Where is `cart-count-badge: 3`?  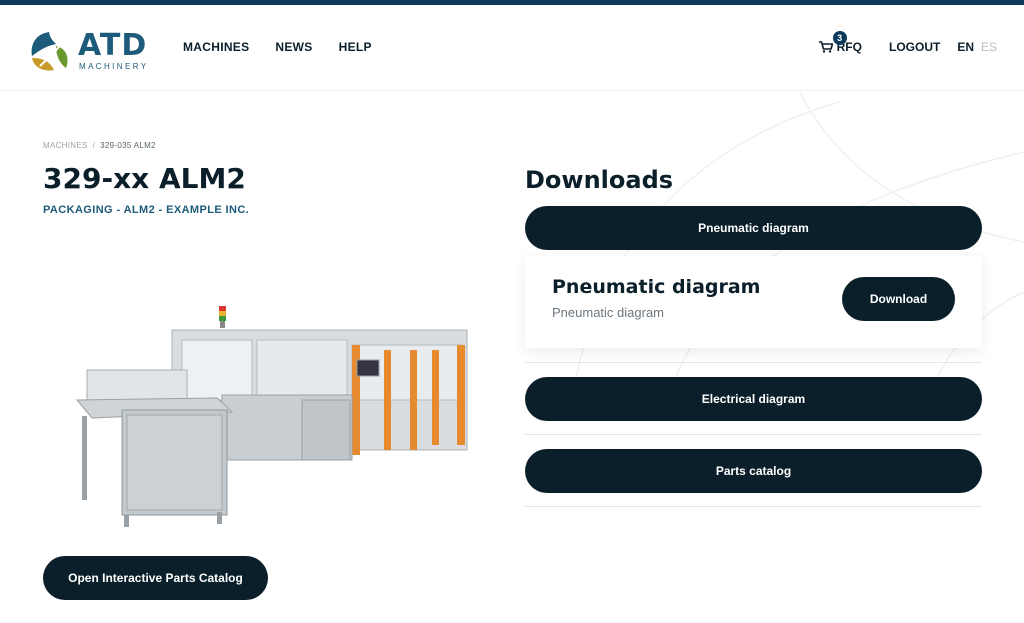
cart-count-badge: 3 is located at coordinates (839, 38).